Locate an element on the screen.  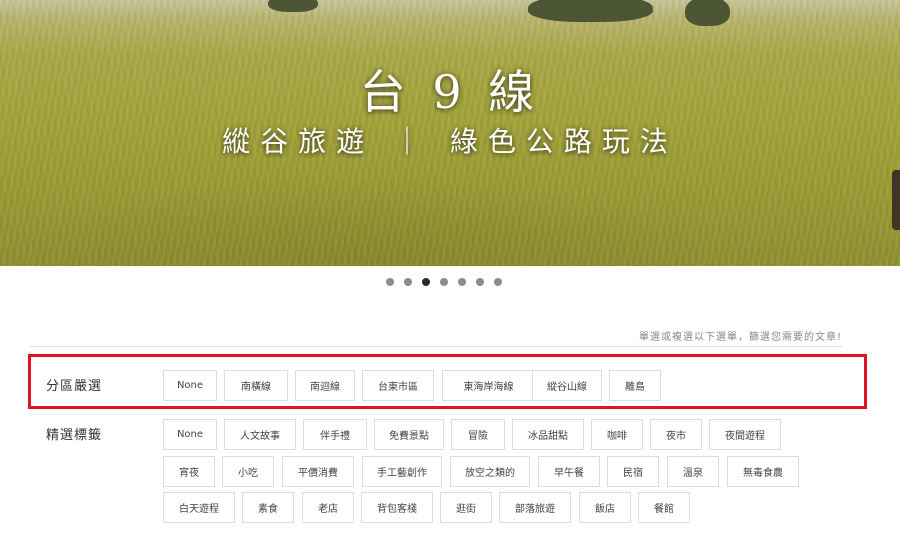
featured-tag: None is located at coordinates (190, 434).